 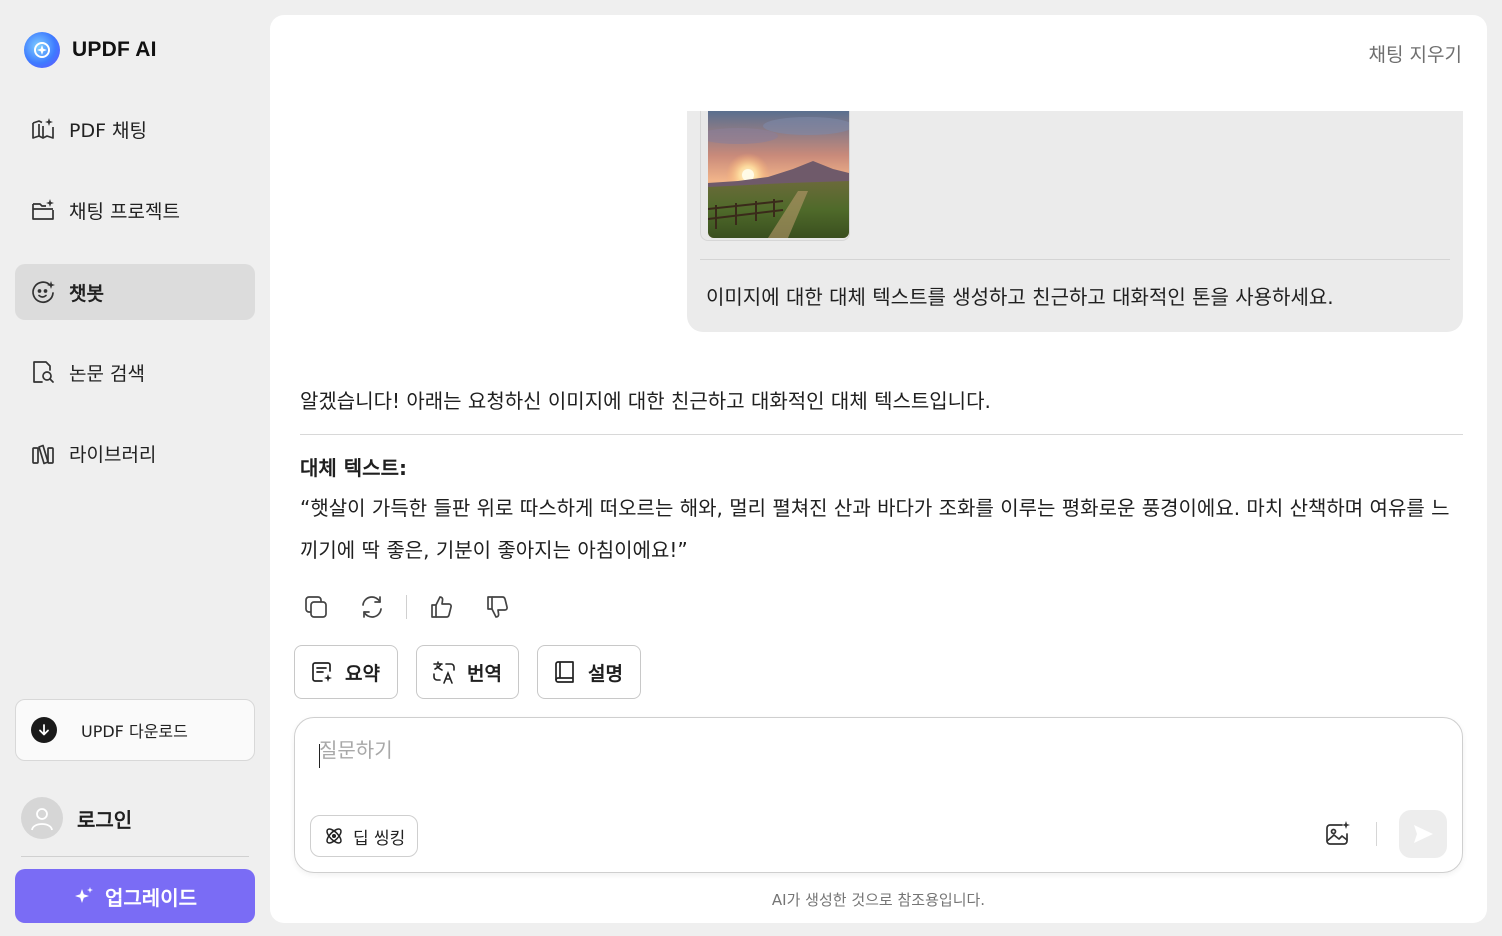 I want to click on deep-thinking-button: 딥 씽킹, so click(x=364, y=836).